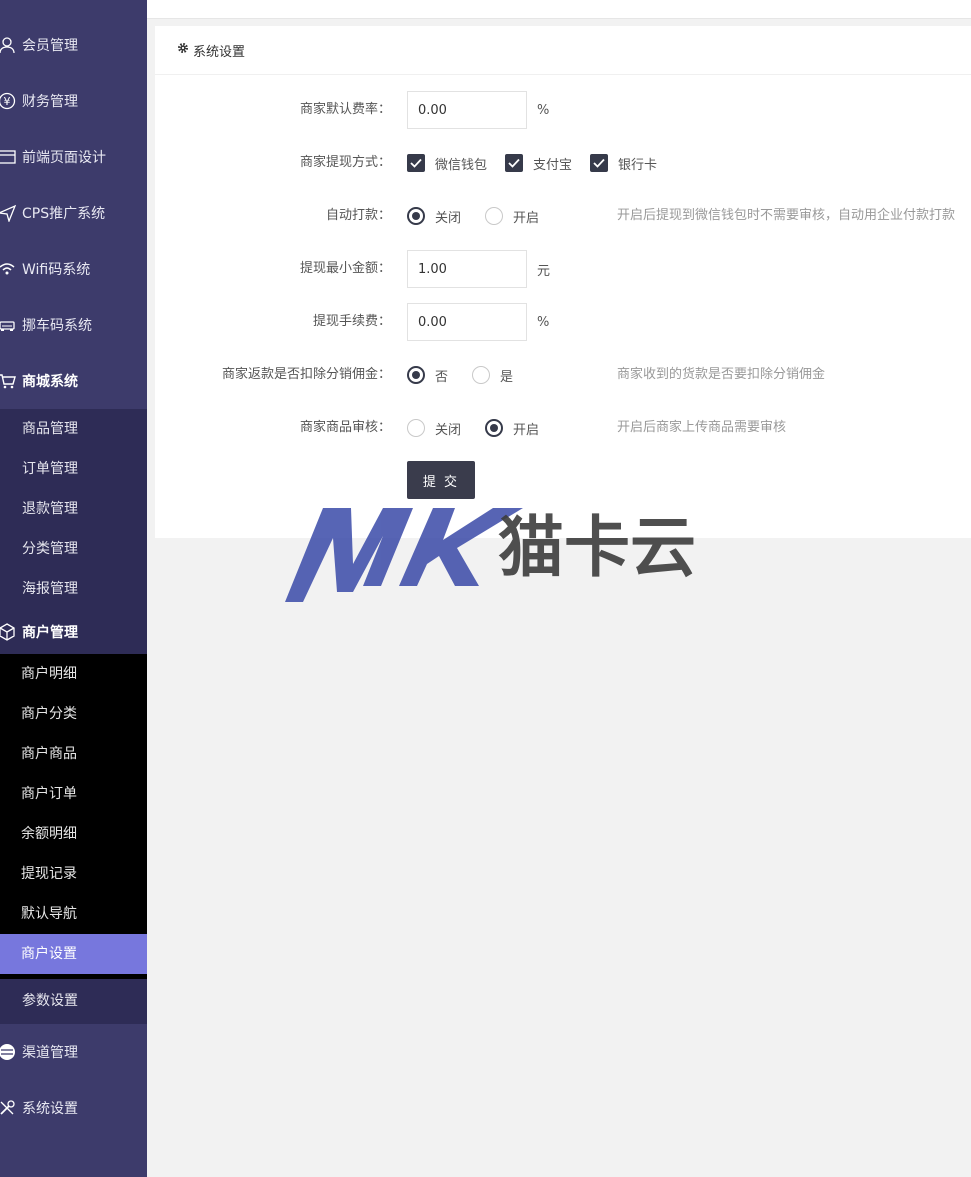 The image size is (971, 1177). Describe the element at coordinates (8, 213) in the screenshot. I see `send-icon` at that location.